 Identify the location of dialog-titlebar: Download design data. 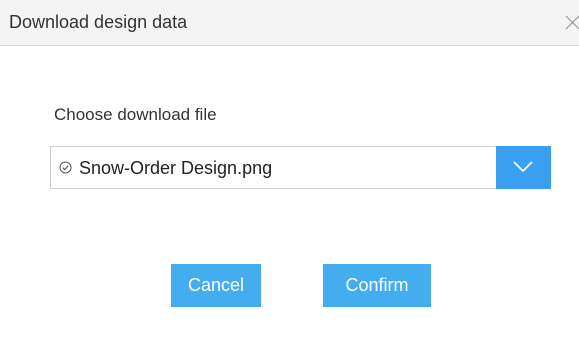
(289, 23).